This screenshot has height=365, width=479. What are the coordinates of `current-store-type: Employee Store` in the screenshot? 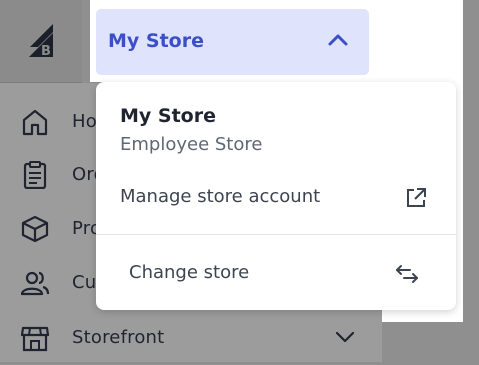 It's located at (191, 144).